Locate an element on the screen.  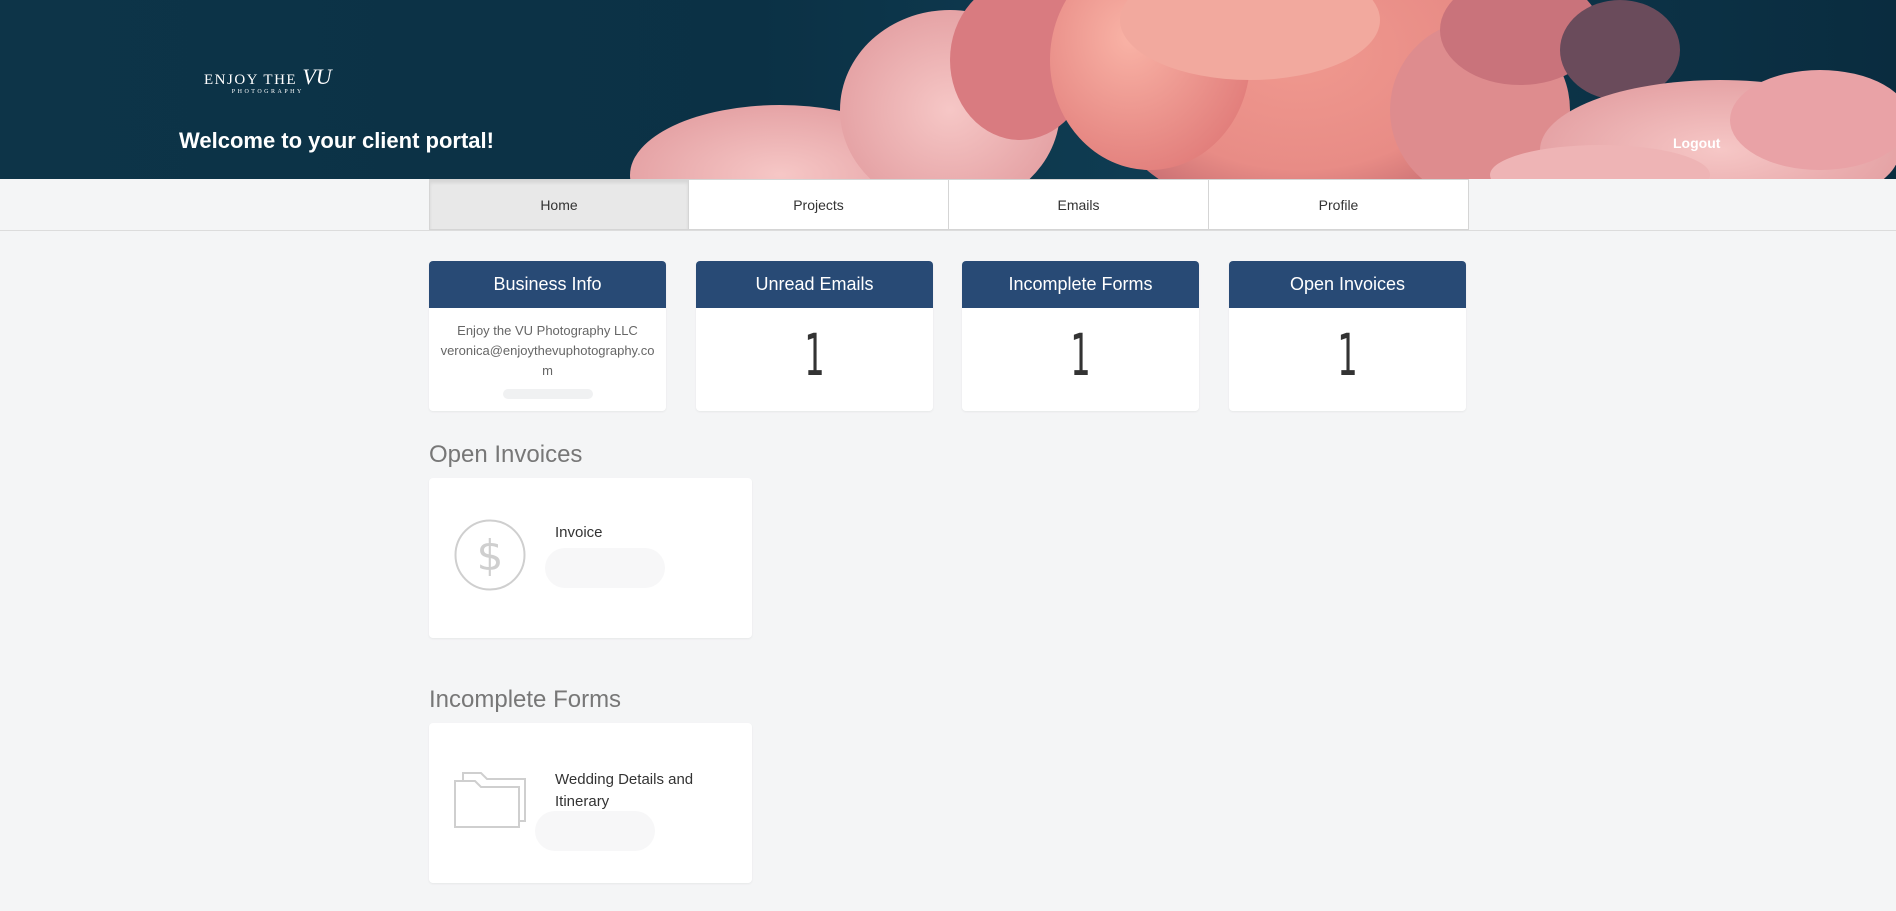
unread-emails-count: 1 is located at coordinates (814, 355).